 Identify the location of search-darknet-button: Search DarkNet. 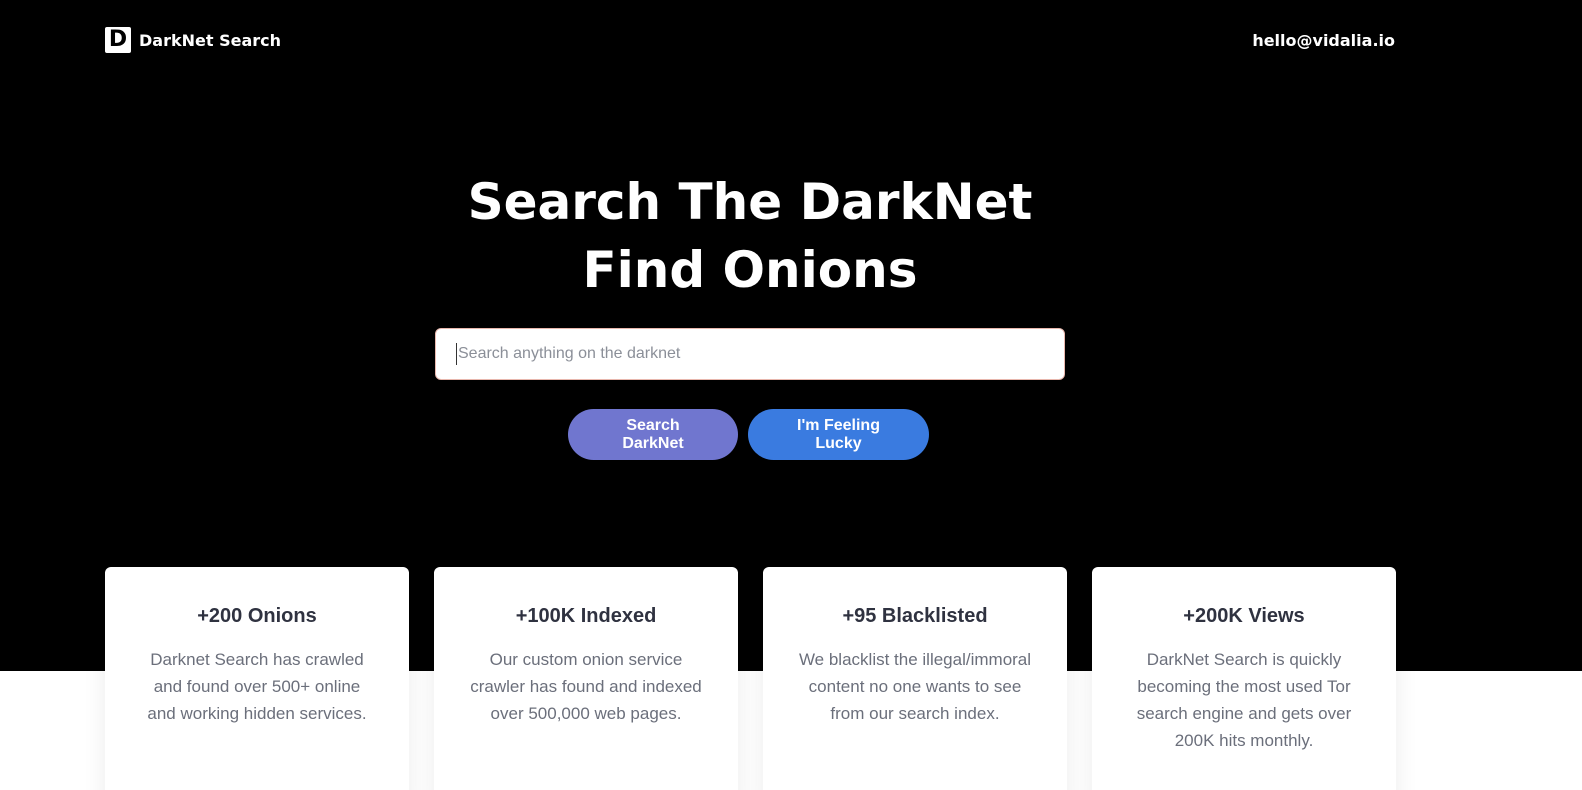
(653, 434).